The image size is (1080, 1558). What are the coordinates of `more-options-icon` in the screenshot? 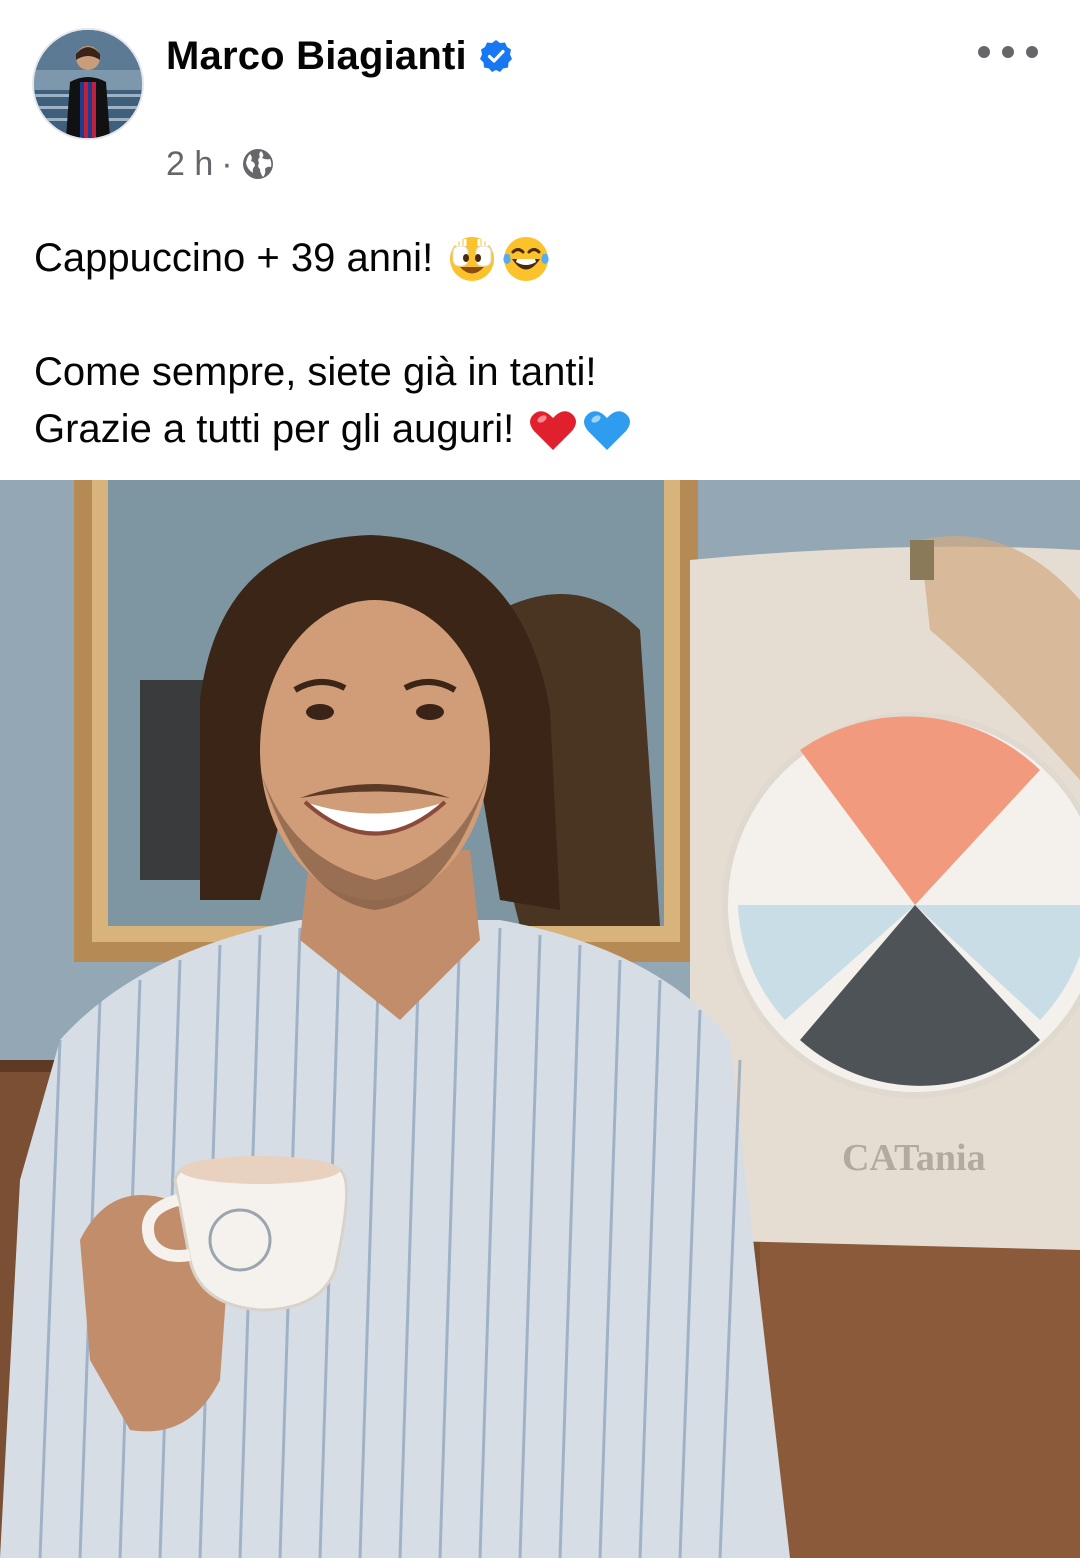 It's located at (1008, 52).